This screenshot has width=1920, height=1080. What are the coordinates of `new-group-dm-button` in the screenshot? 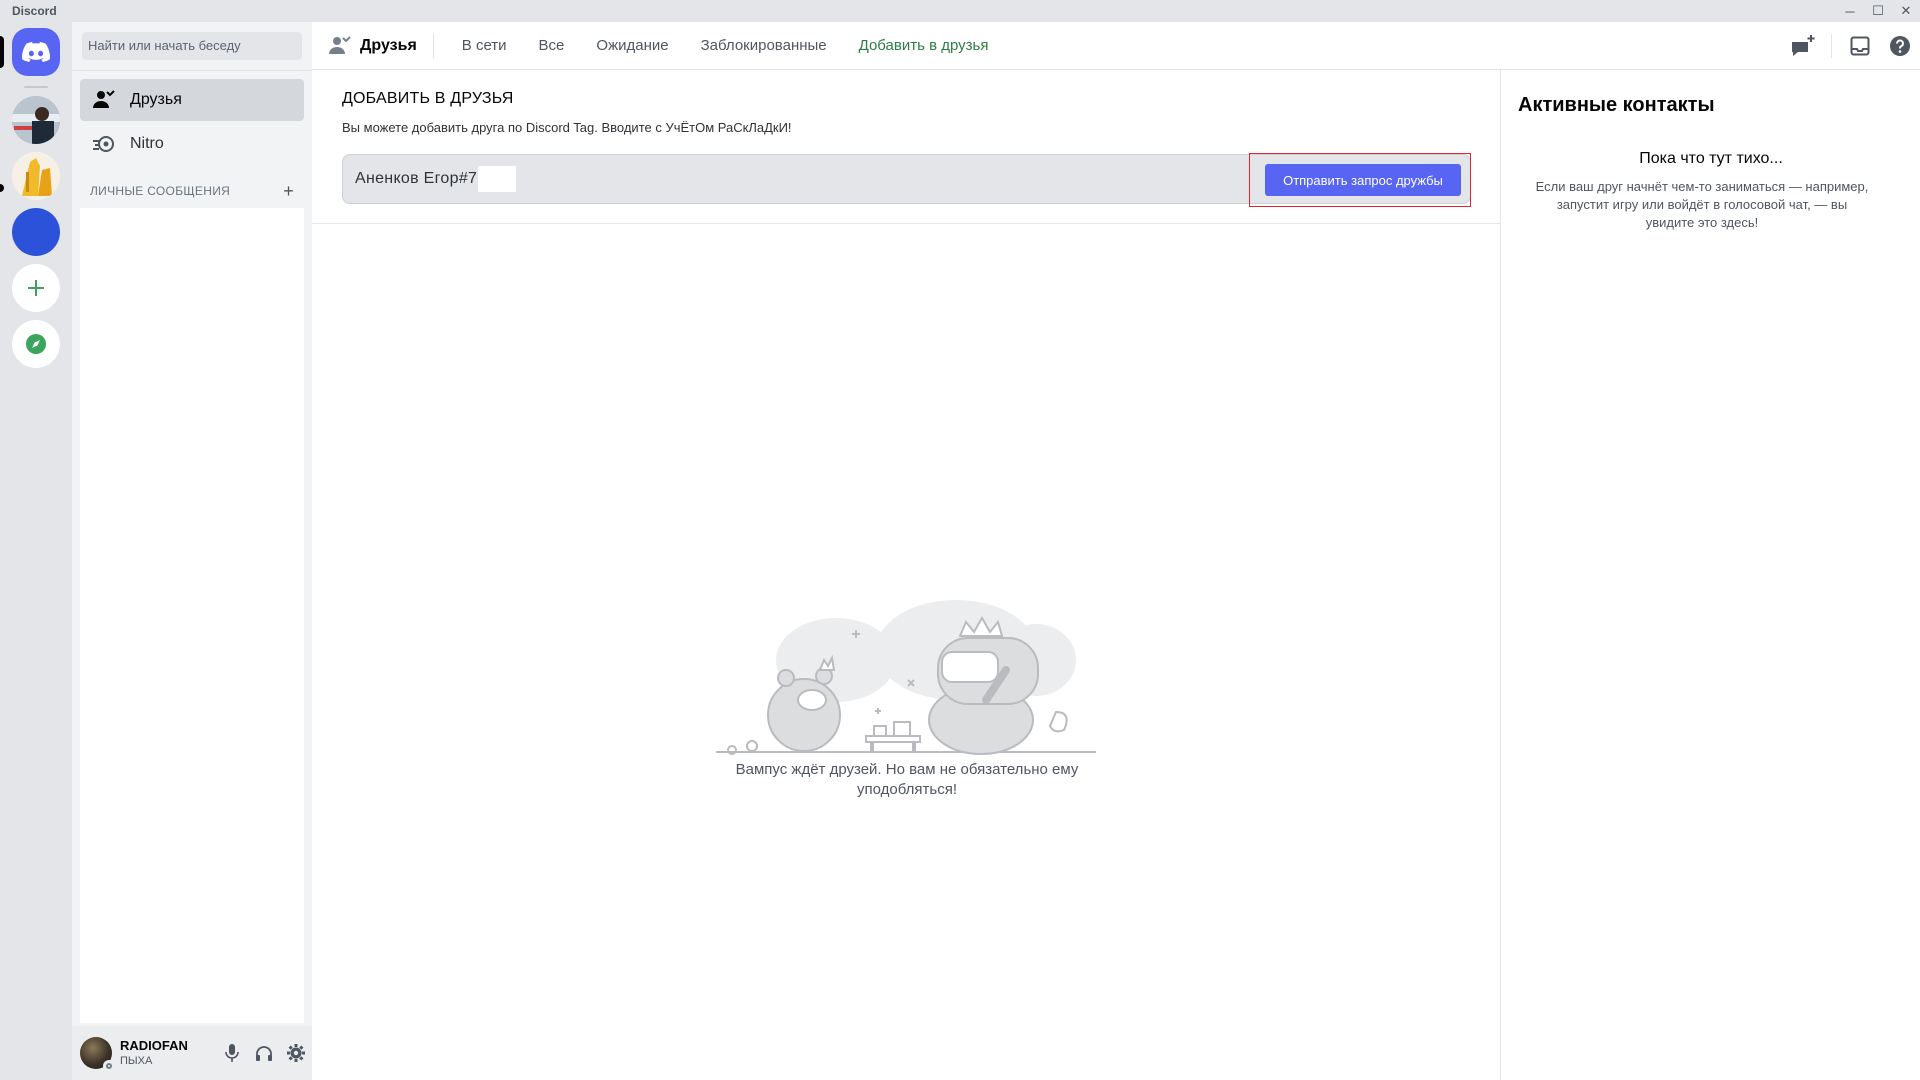 It's located at (1803, 46).